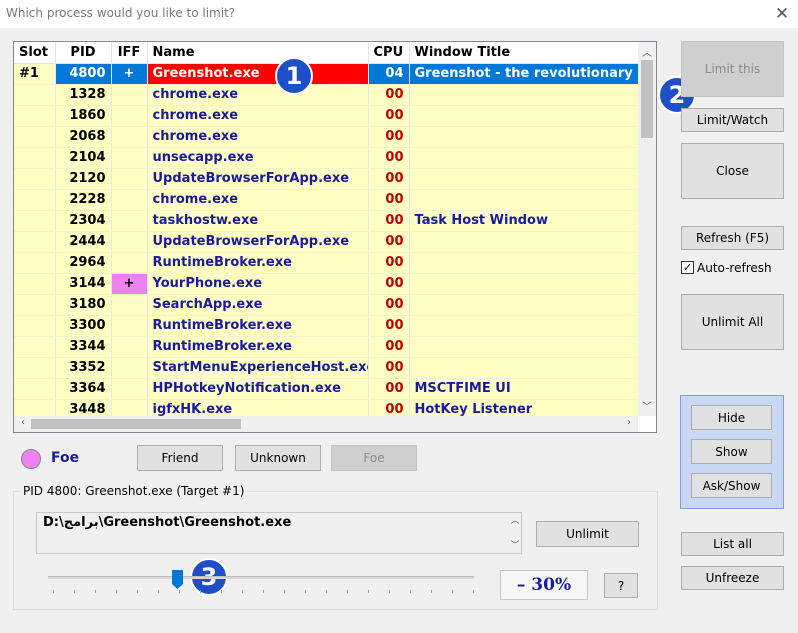 The image size is (798, 633). What do you see at coordinates (258, 200) in the screenshot?
I see `cell-name: chrome.exe` at bounding box center [258, 200].